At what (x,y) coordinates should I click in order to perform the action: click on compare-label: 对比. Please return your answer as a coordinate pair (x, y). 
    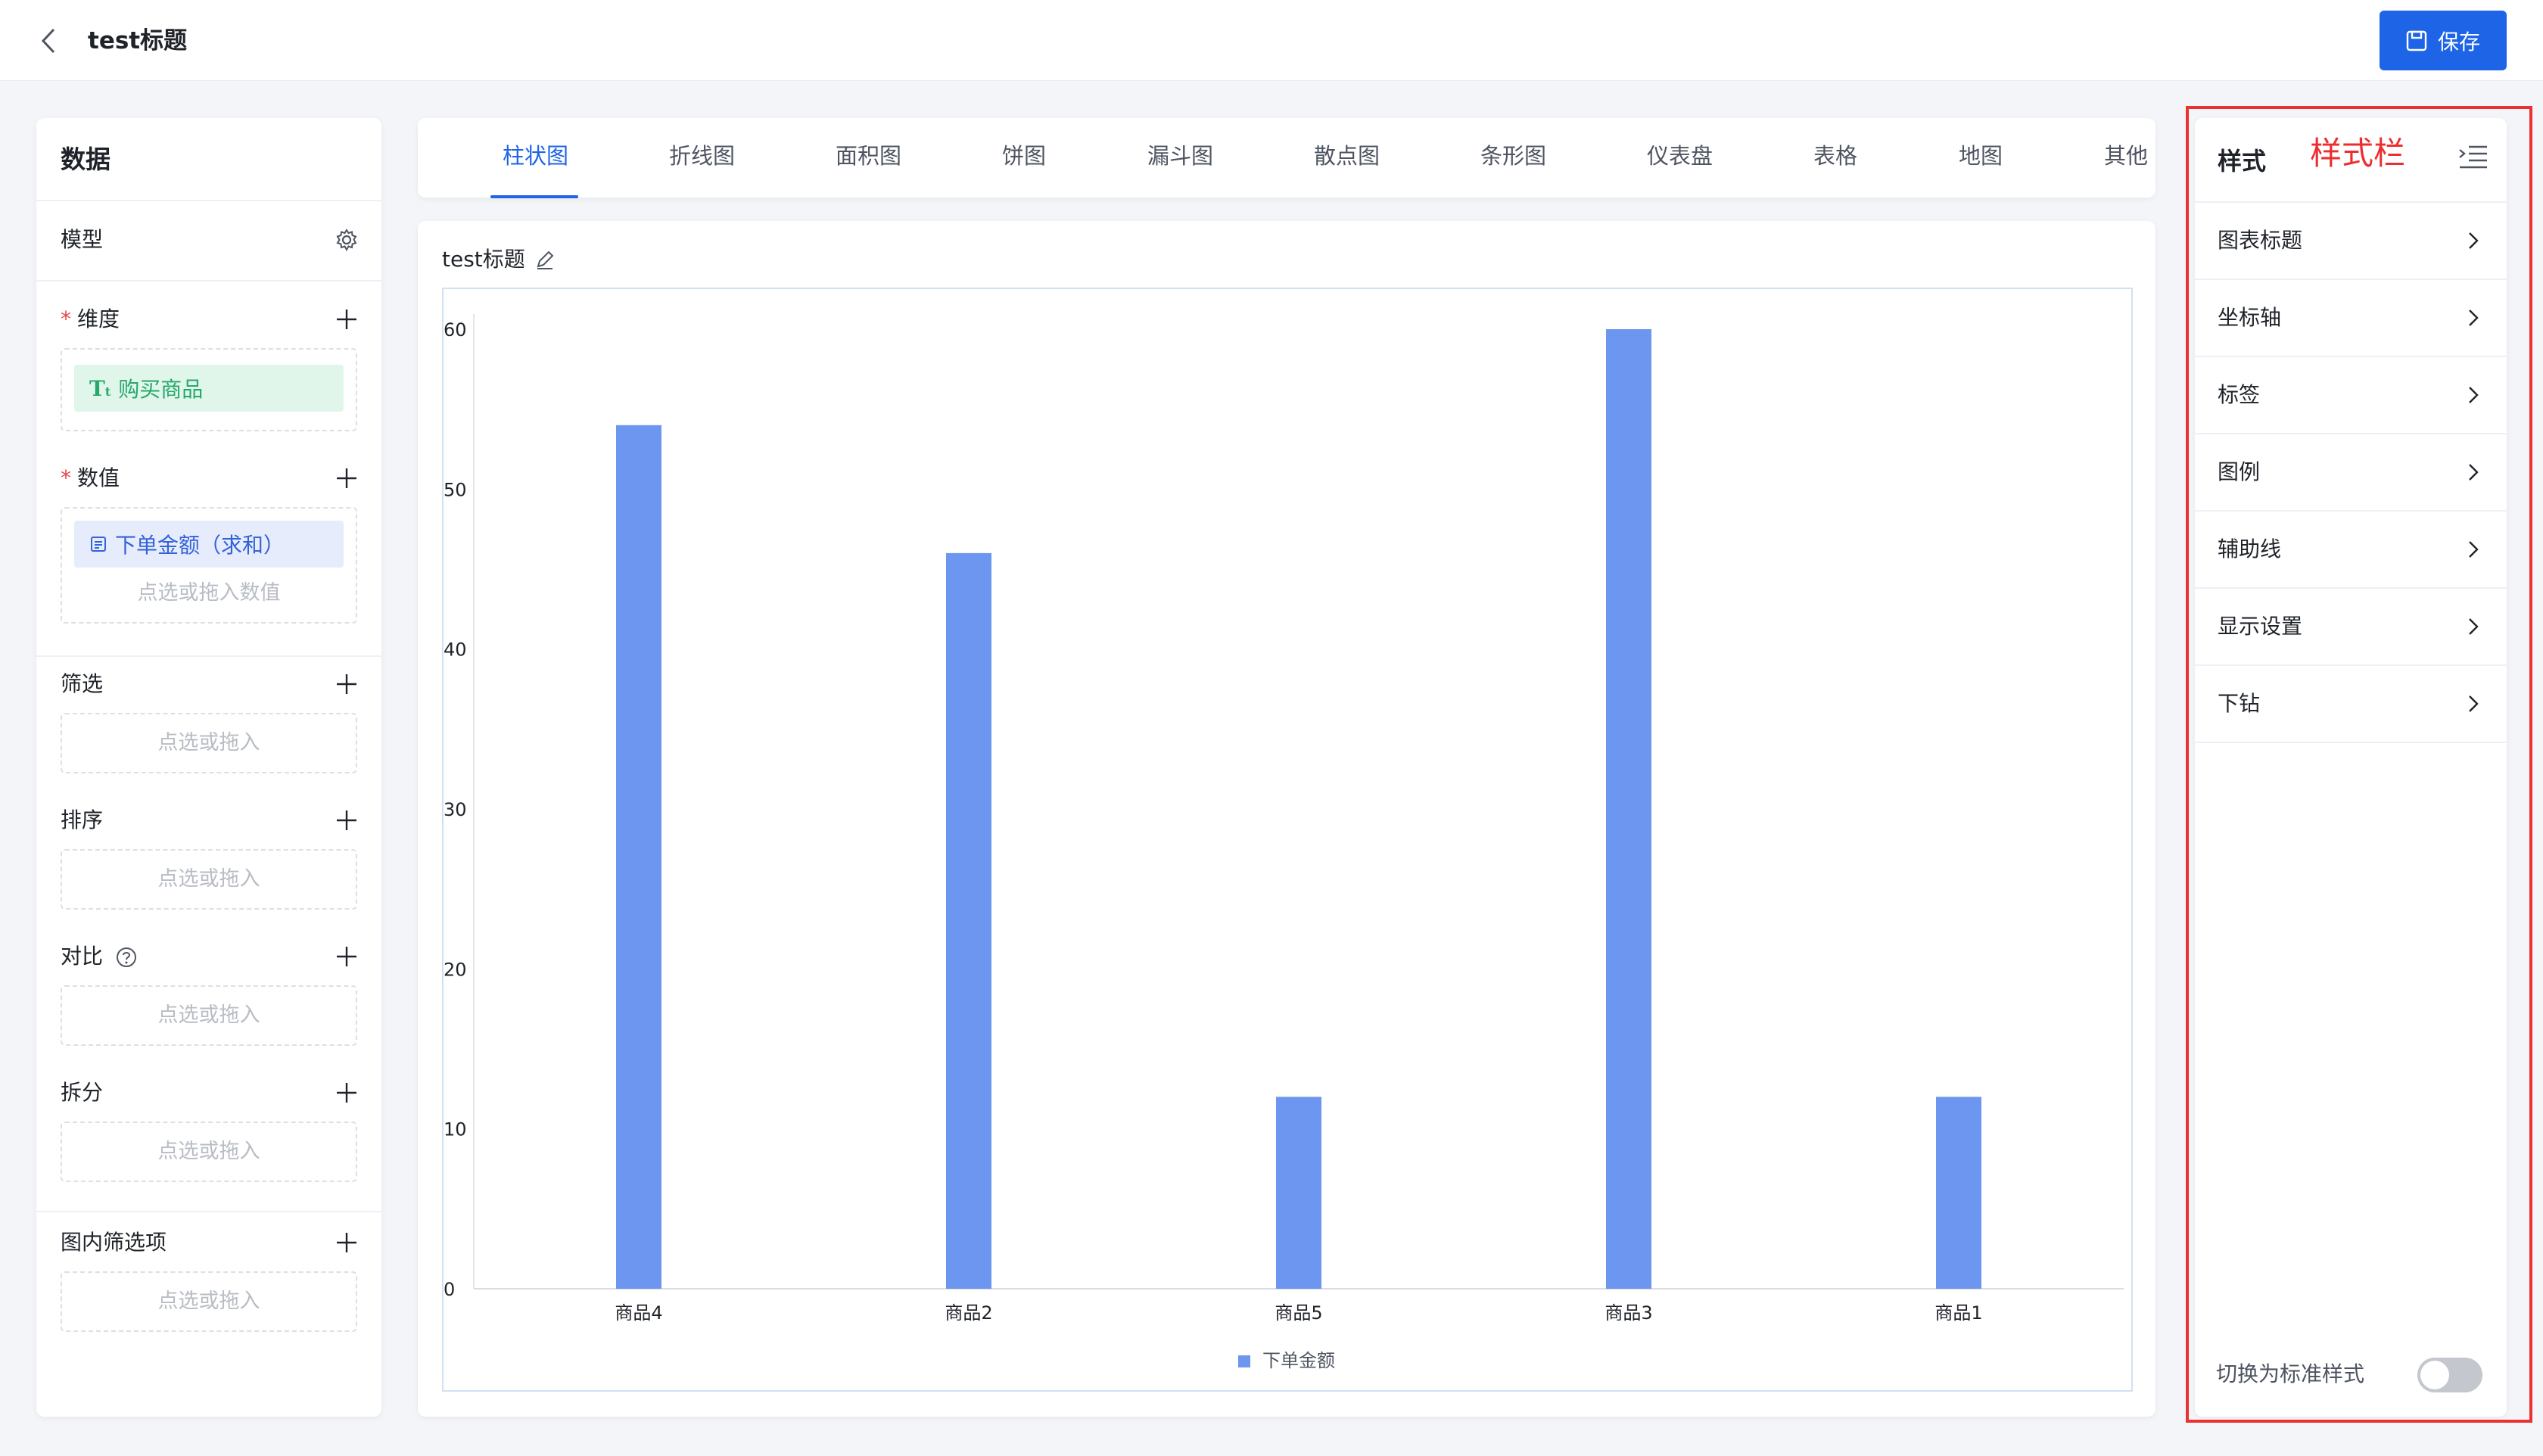
    Looking at the image, I should click on (99, 956).